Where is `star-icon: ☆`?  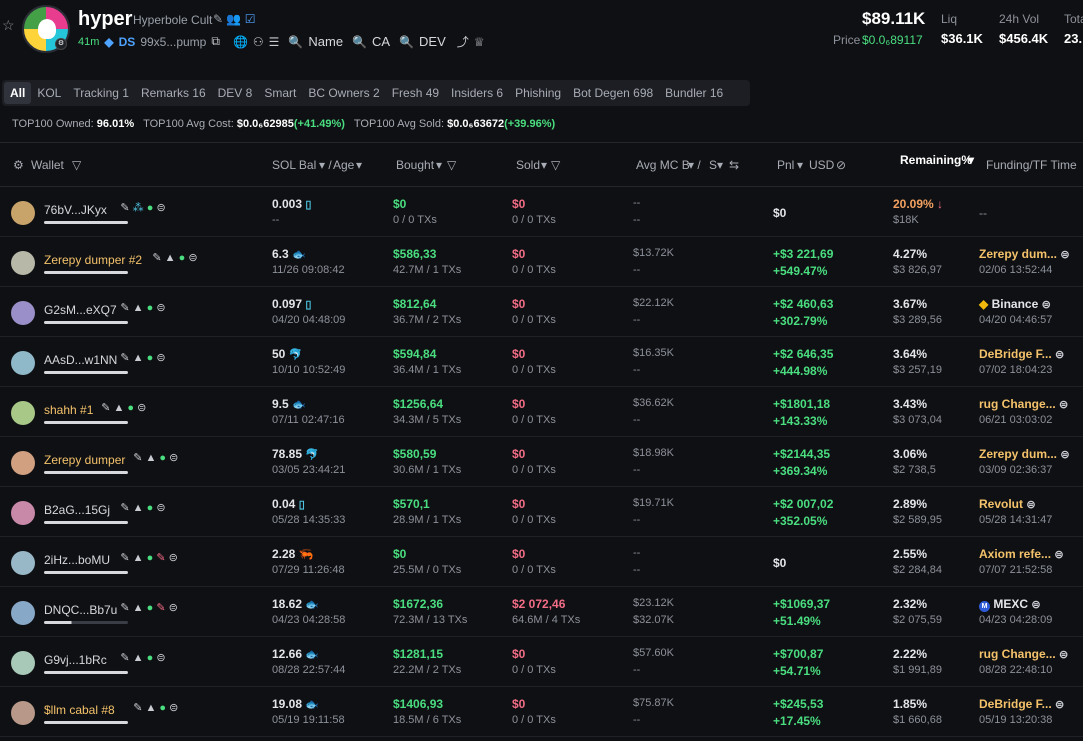
star-icon: ☆ is located at coordinates (9, 25).